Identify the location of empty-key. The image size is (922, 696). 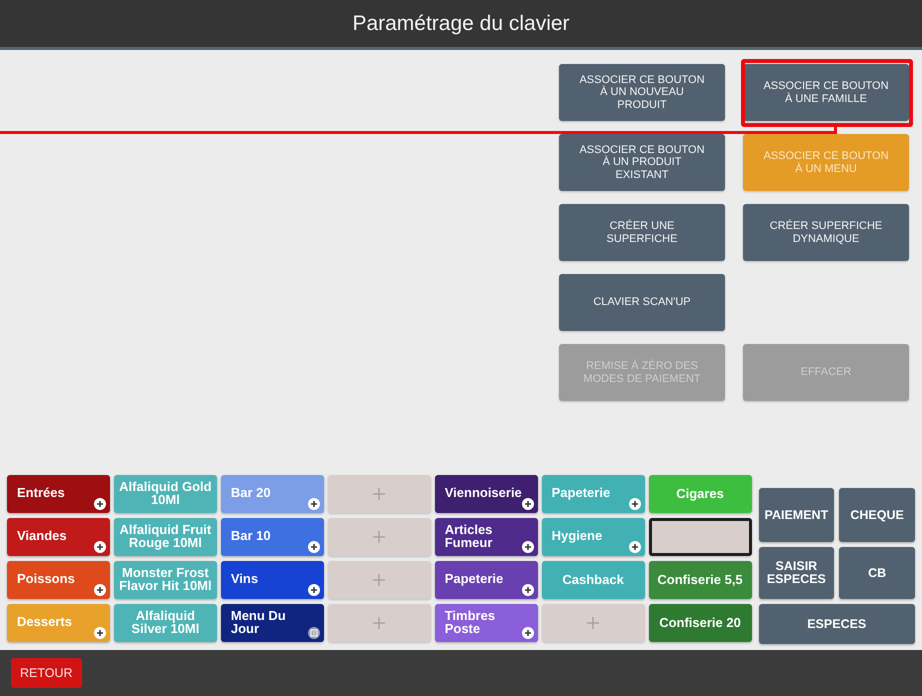
(700, 537).